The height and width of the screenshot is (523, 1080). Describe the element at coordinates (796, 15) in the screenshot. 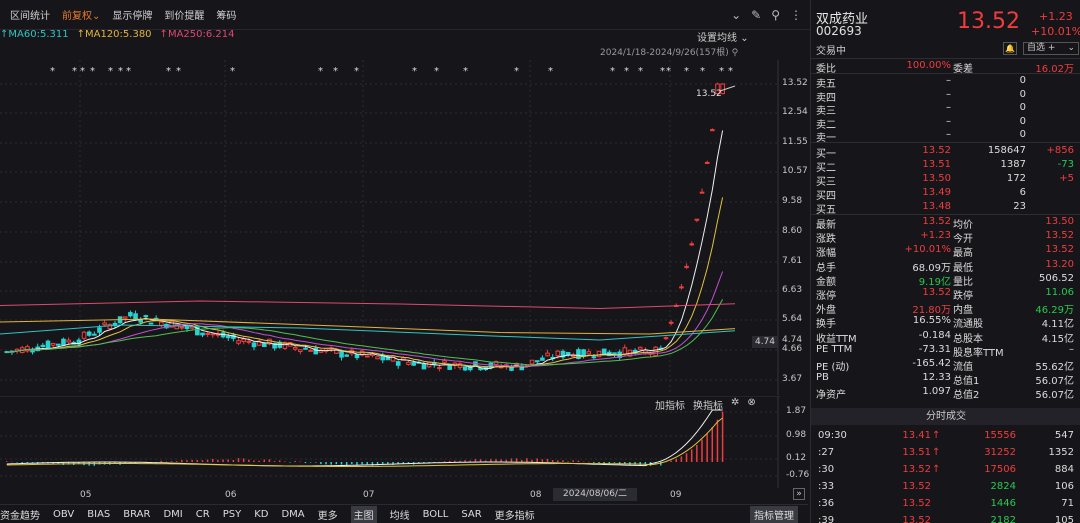

I see `more-icon: ⋮` at that location.